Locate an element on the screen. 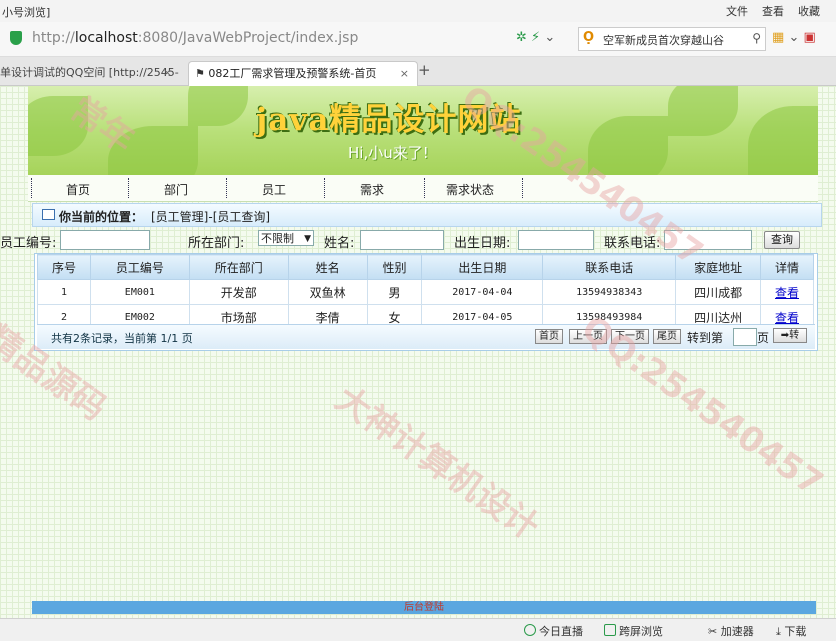 The image size is (836, 641). search-form: 员工编号: 所在部门: 不限制 ▼ 姓名: 出生日期: 联系电话: 查询 is located at coordinates (418, 240).